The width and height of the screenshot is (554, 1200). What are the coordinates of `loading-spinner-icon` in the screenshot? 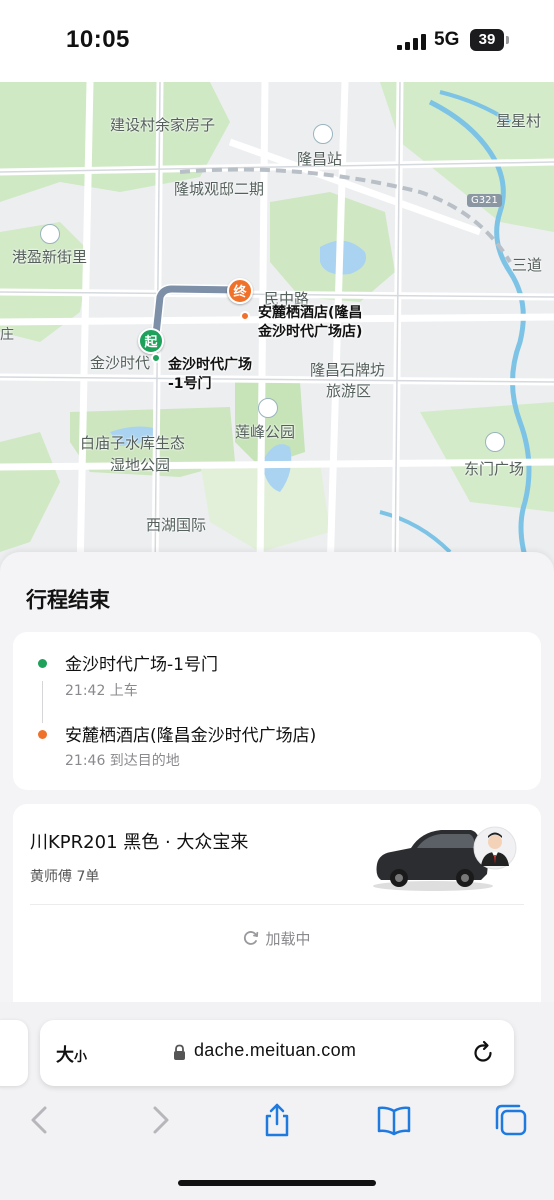 It's located at (251, 938).